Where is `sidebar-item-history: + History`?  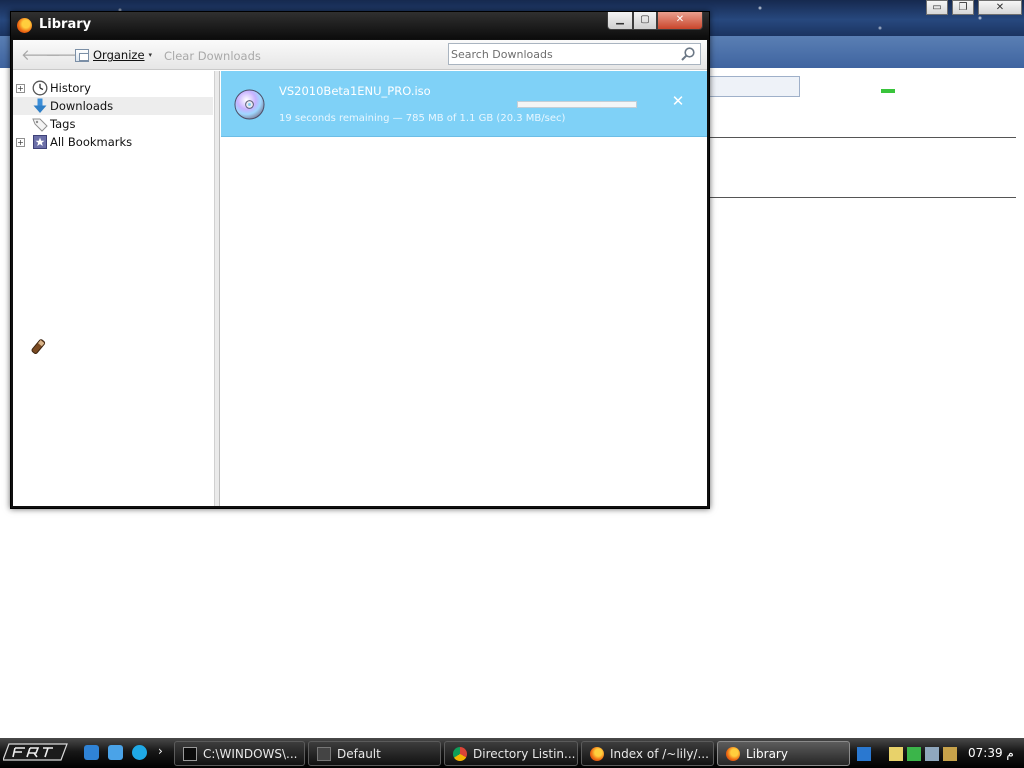 sidebar-item-history: + History is located at coordinates (113, 88).